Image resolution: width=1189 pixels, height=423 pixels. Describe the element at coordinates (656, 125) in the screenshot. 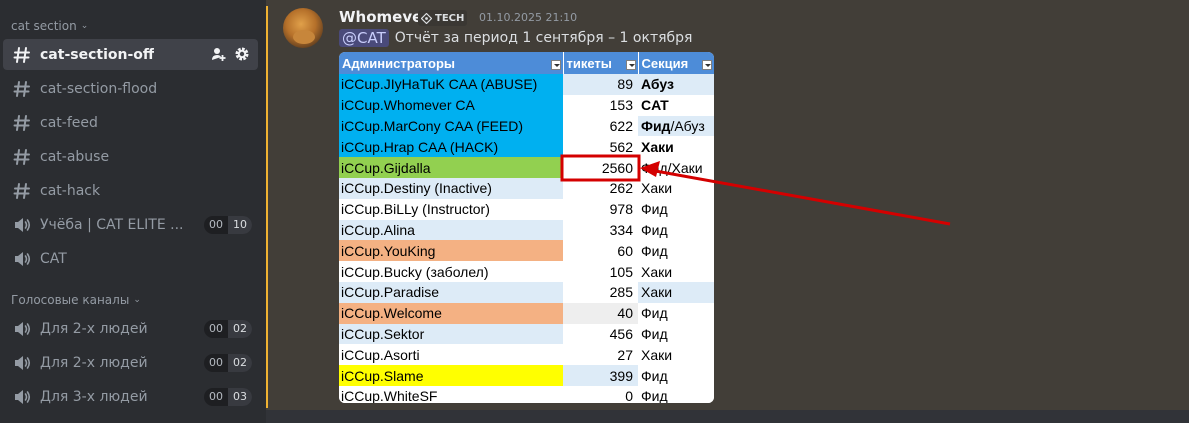

I see `section-bold-part: Фид` at that location.